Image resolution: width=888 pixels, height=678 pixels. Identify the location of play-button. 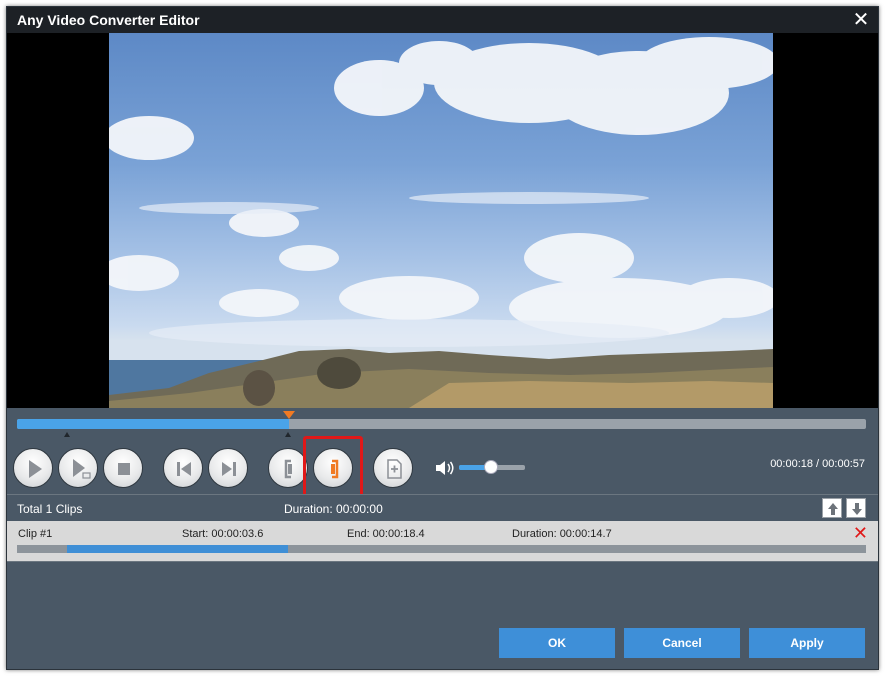
(33, 468).